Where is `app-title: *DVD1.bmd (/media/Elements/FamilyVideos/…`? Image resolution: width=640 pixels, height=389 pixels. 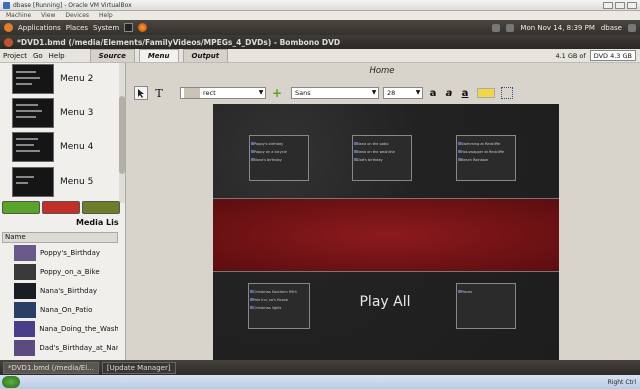 app-title: *DVD1.bmd (/media/Elements/FamilyVideos/… is located at coordinates (179, 42).